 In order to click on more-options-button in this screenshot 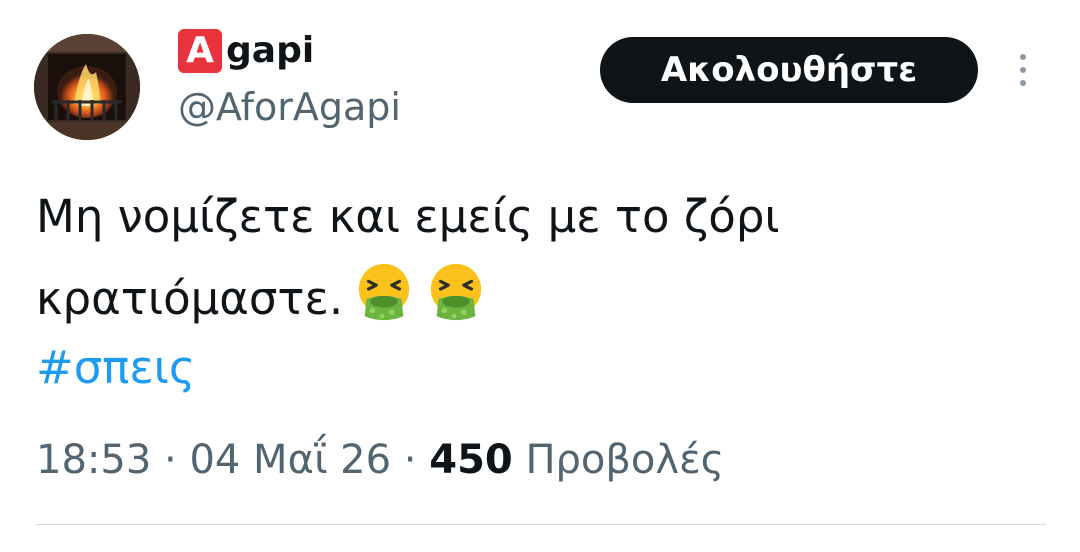, I will do `click(1023, 70)`.